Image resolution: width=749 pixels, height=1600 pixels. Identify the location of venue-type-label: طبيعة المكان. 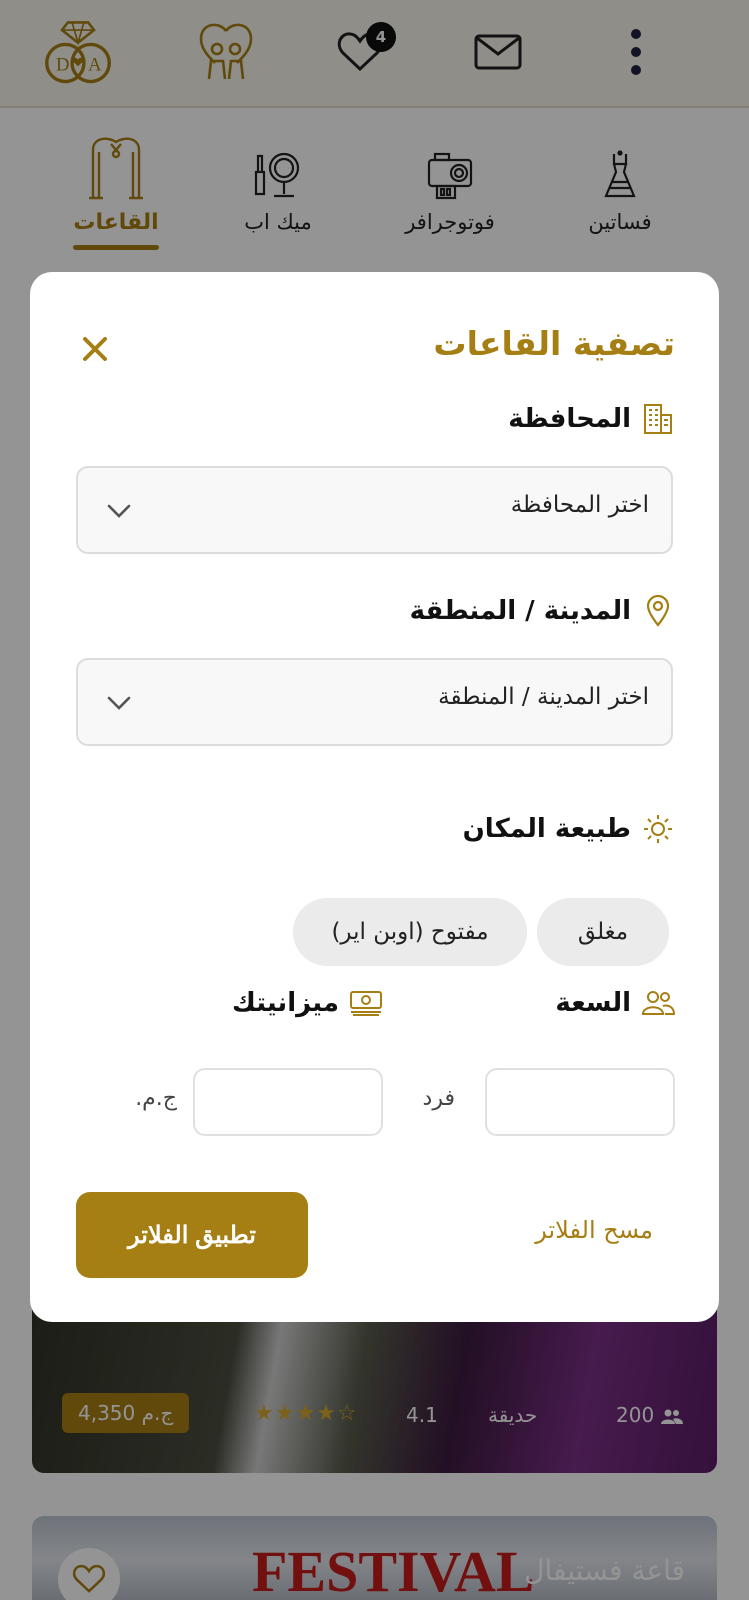
(569, 829).